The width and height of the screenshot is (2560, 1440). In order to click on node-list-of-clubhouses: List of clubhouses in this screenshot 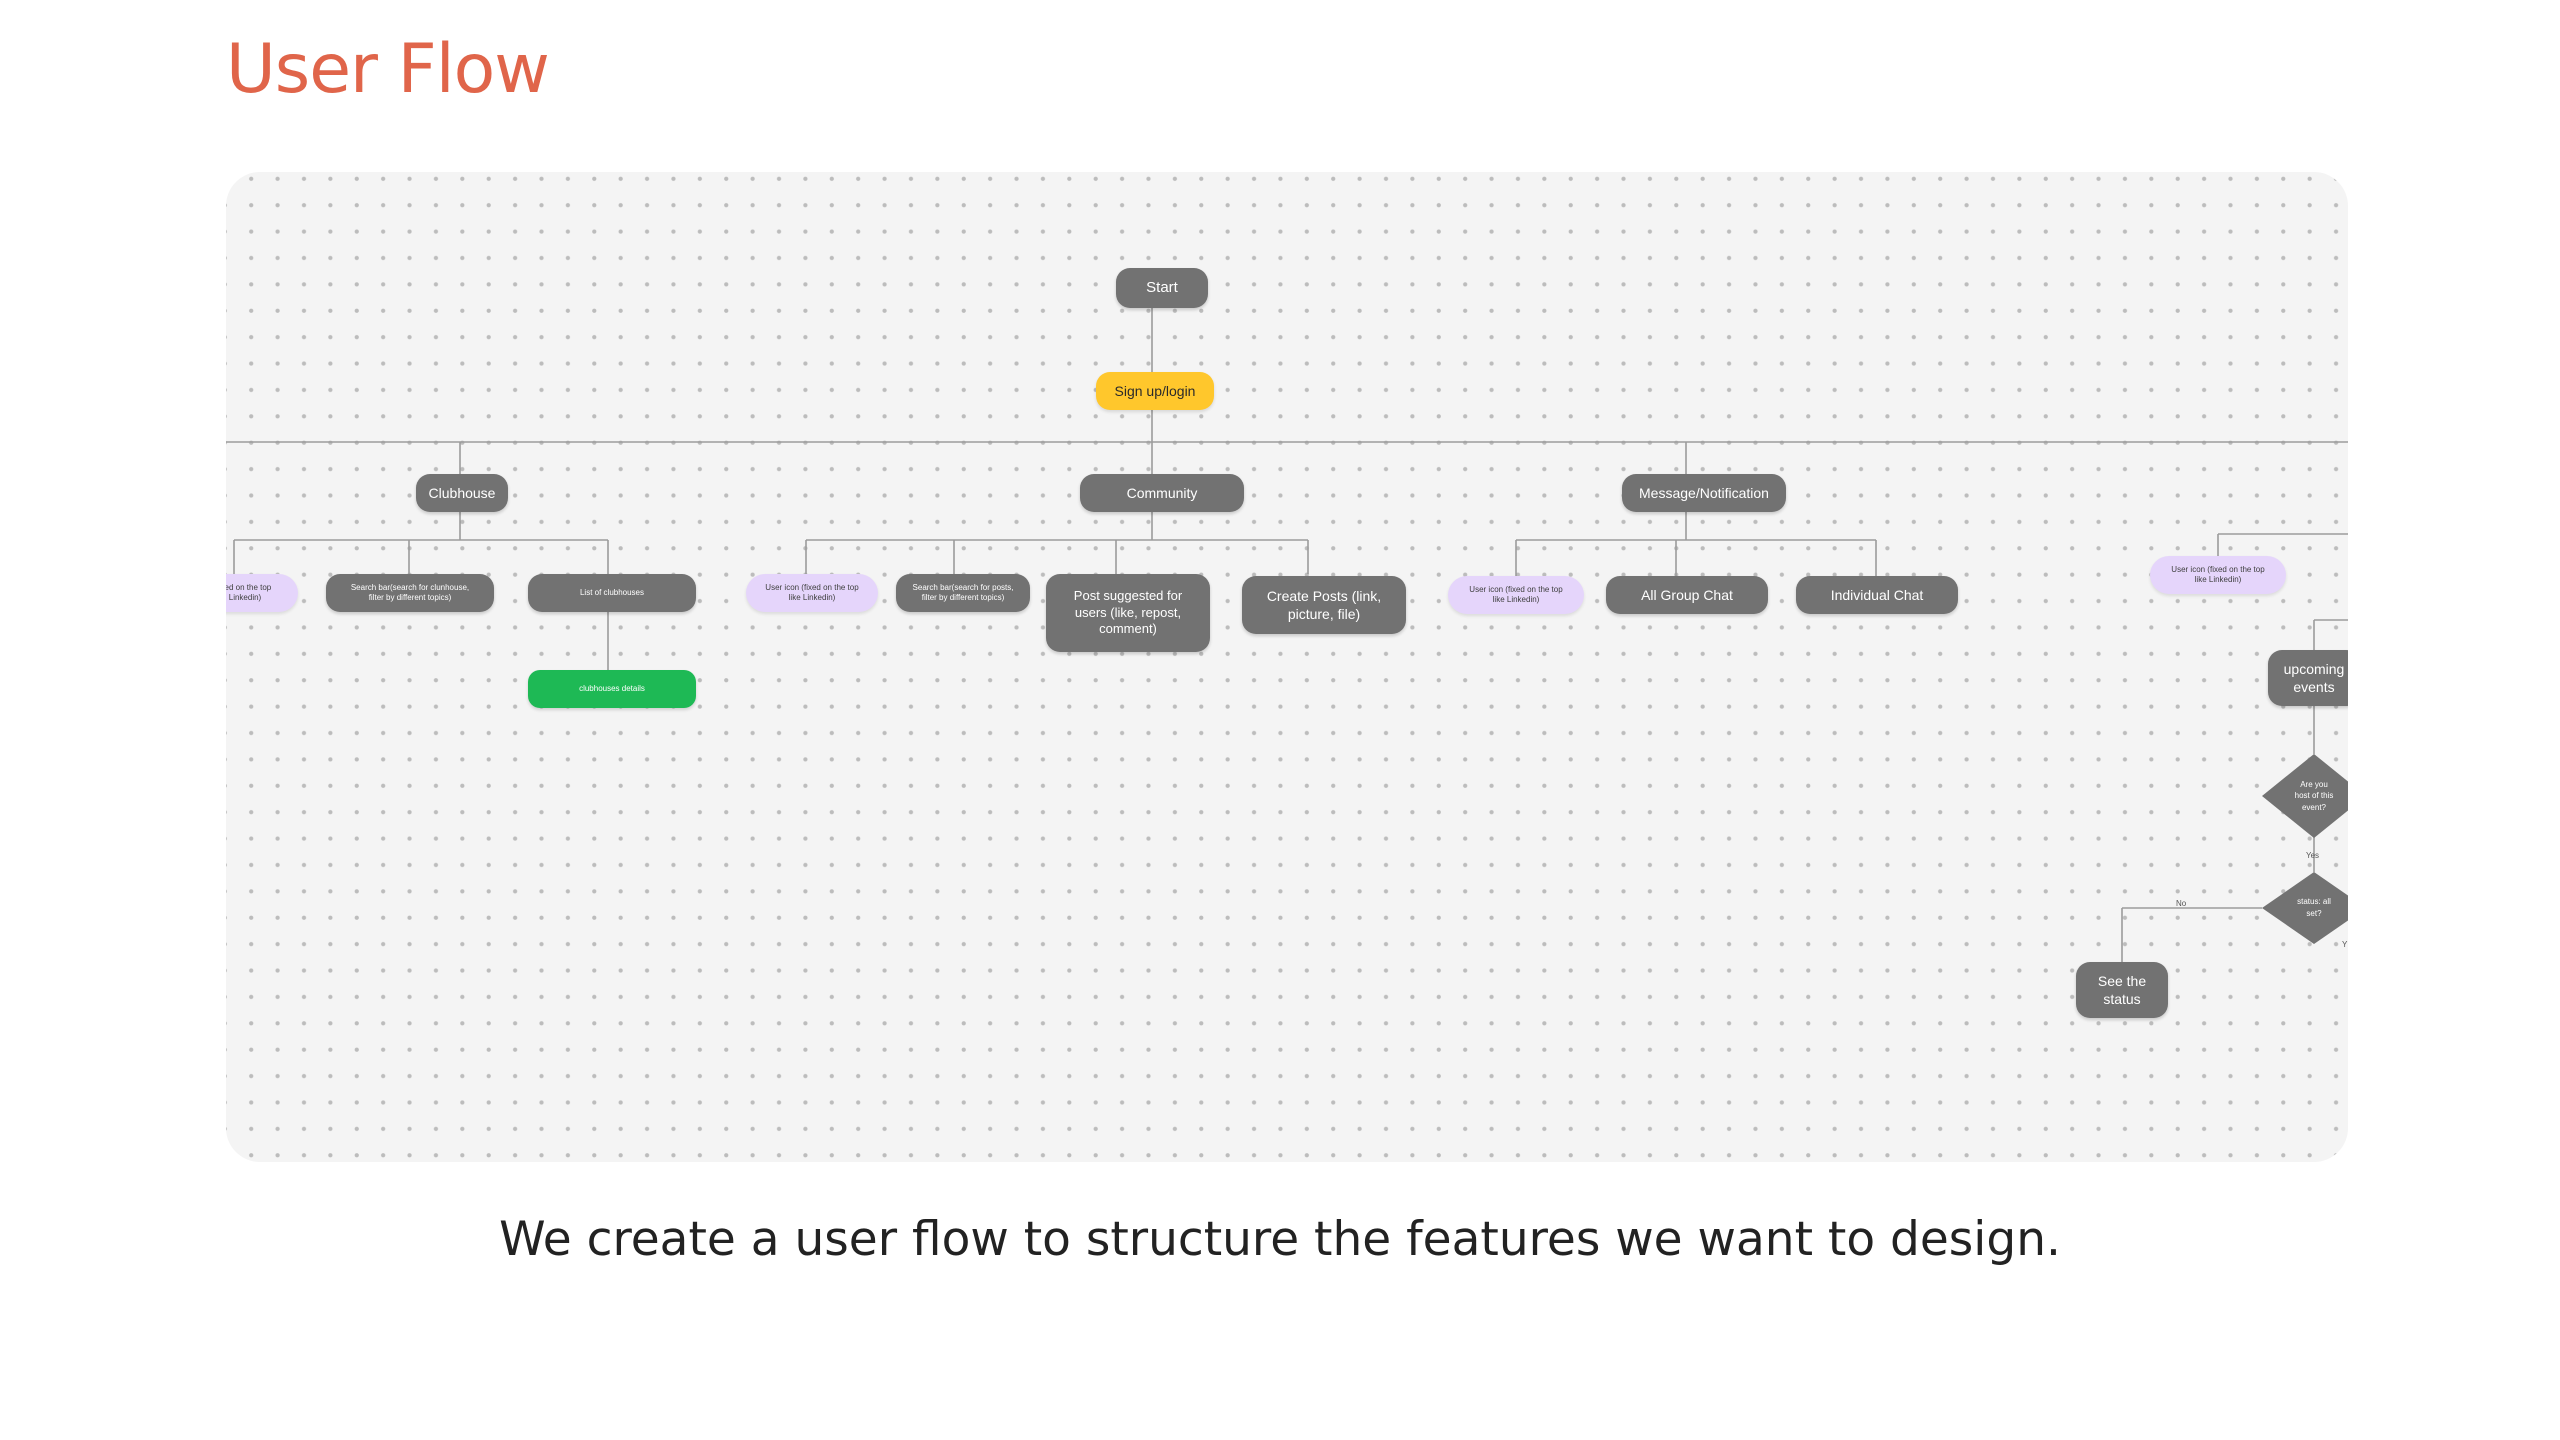, I will do `click(612, 593)`.